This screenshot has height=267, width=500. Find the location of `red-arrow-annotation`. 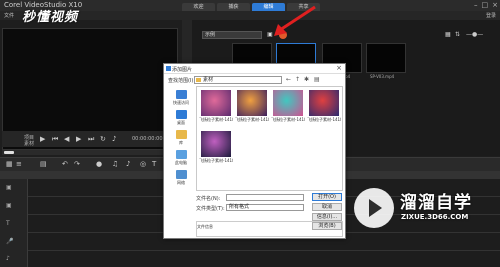

red-arrow-annotation is located at coordinates (295, 20).